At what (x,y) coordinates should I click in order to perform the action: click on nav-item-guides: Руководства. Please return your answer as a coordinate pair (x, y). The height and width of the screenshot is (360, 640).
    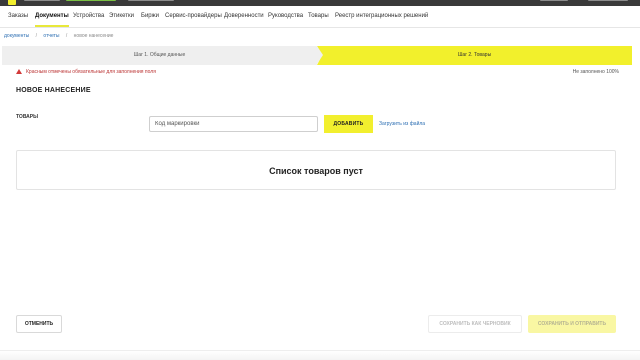
    Looking at the image, I should click on (285, 16).